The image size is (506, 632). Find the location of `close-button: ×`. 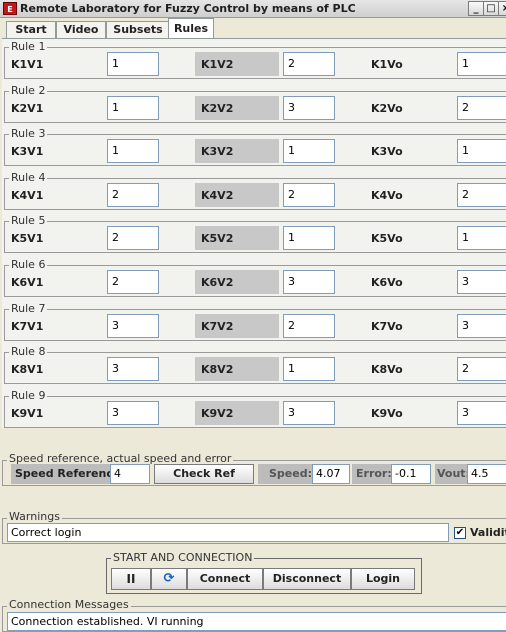

close-button: × is located at coordinates (502, 8).